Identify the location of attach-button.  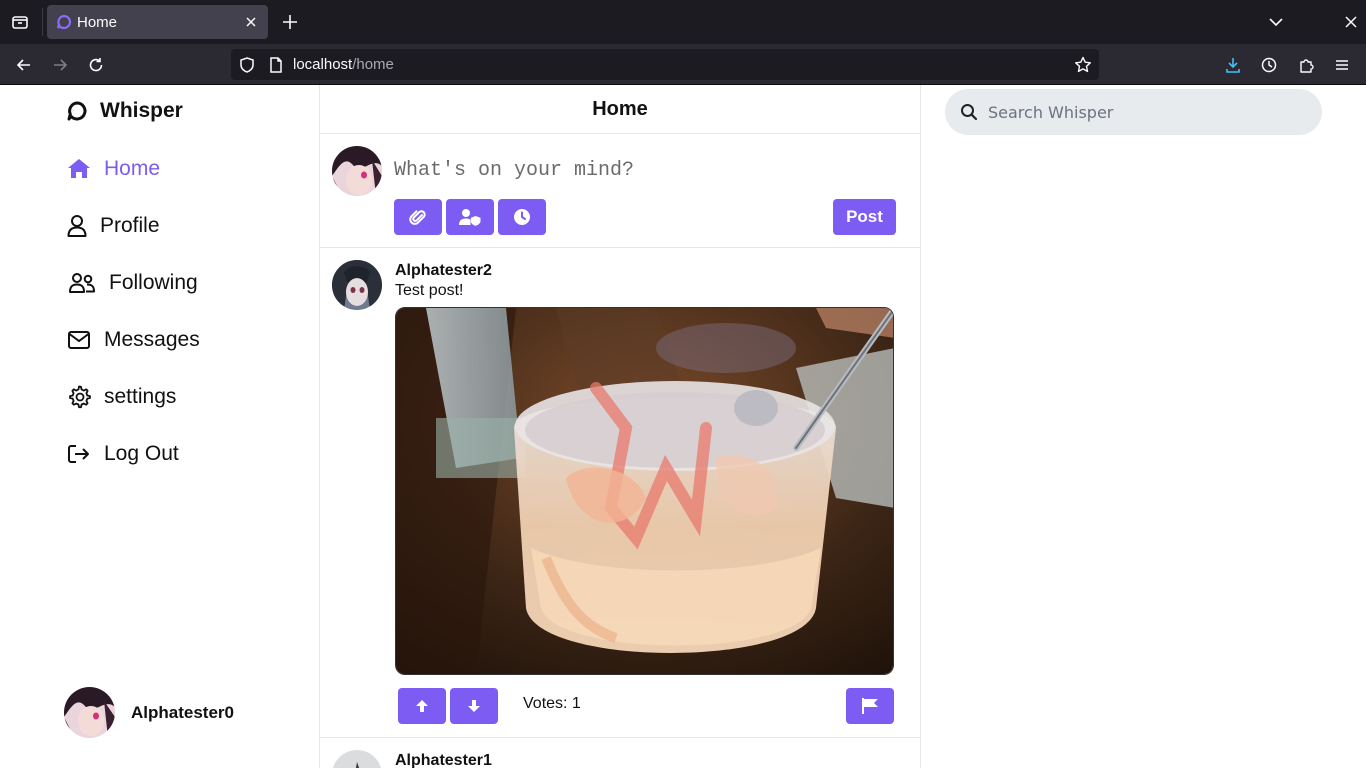
(418, 217).